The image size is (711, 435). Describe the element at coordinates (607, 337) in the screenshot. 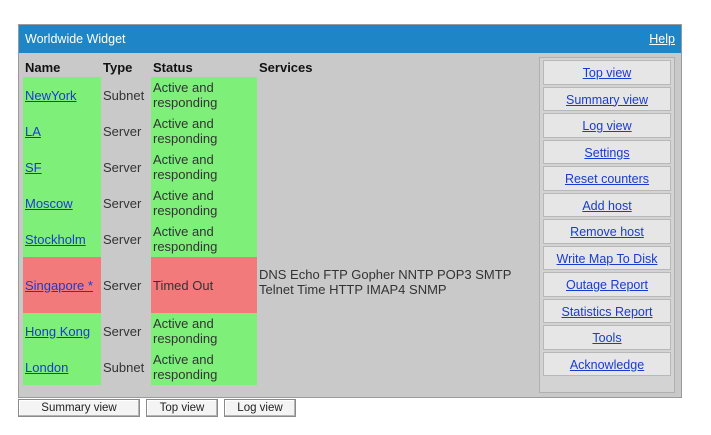

I see `nav-tools: Tools` at that location.